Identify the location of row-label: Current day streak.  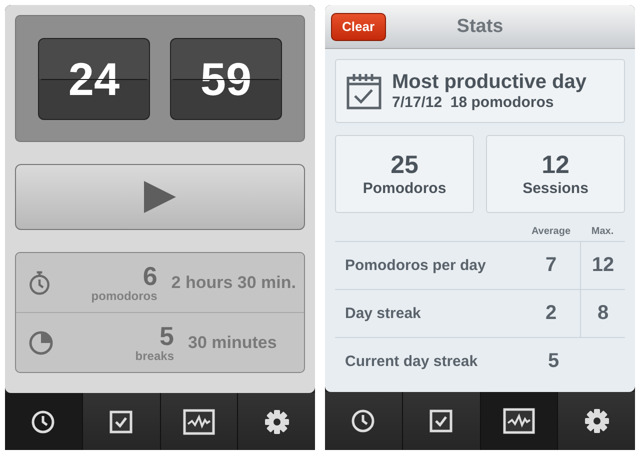
(411, 361).